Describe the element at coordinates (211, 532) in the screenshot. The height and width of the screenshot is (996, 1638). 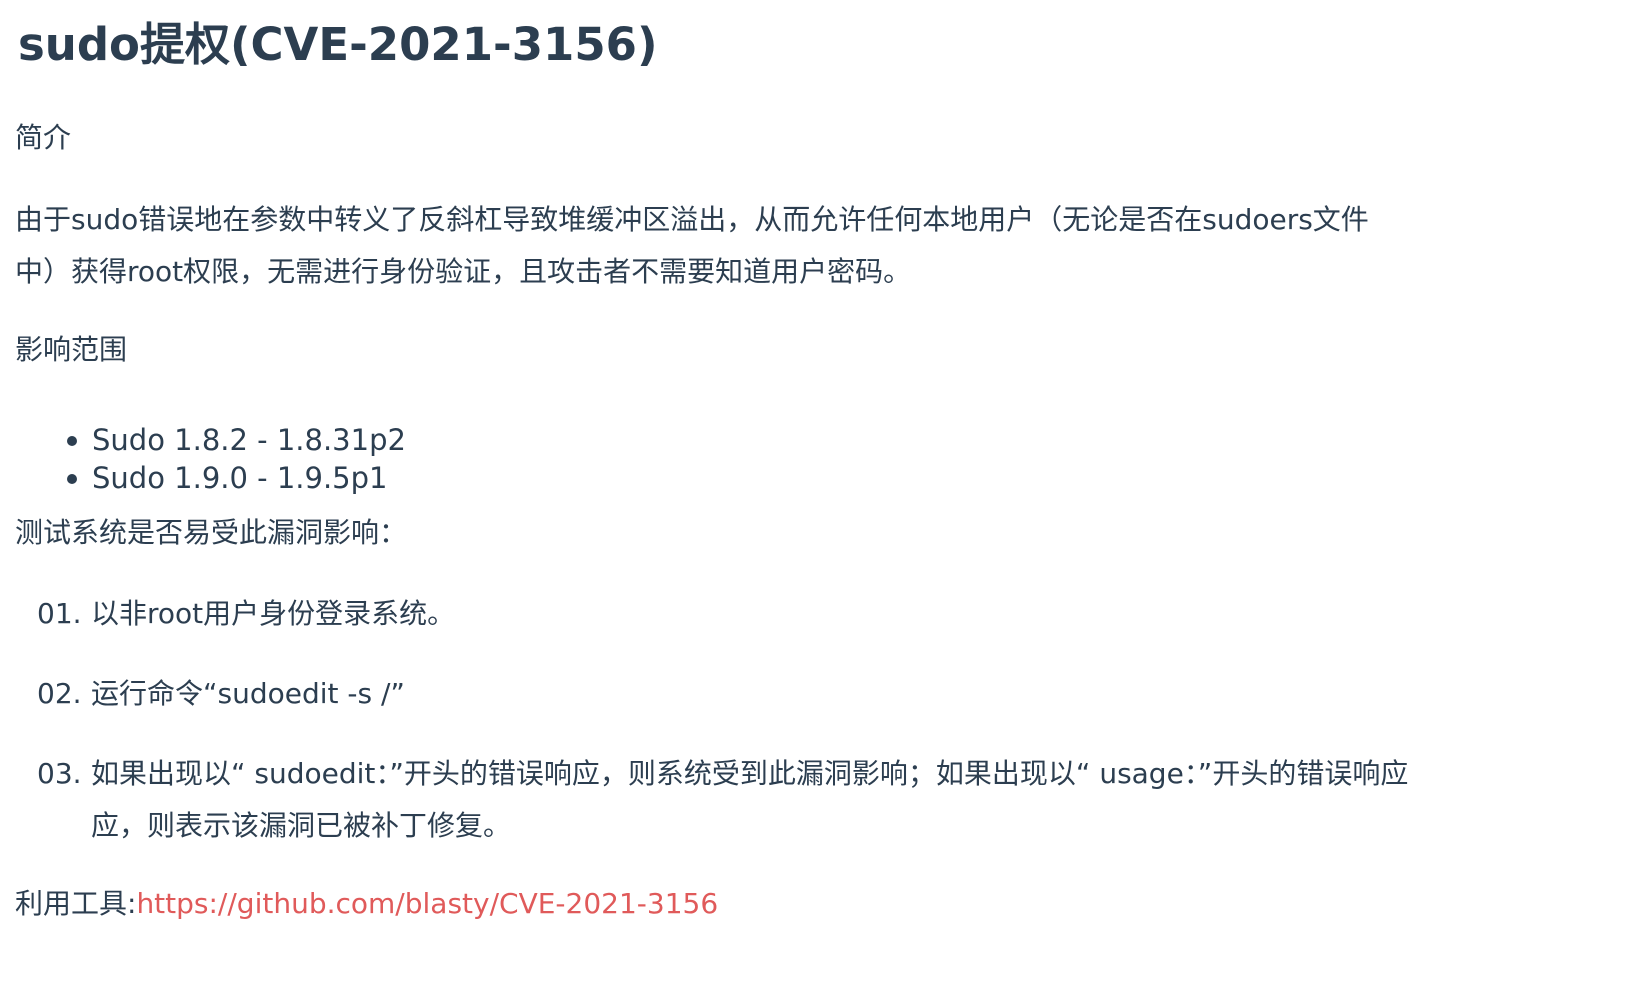
I see `test-heading: 测试系统是否易受此漏洞影响：` at that location.